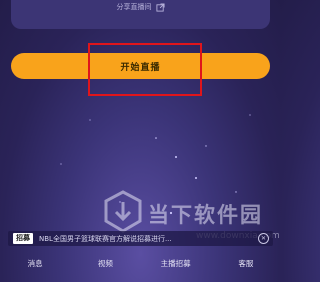 The width and height of the screenshot is (320, 282). What do you see at coordinates (123, 211) in the screenshot?
I see `download-site-logo-icon` at bounding box center [123, 211].